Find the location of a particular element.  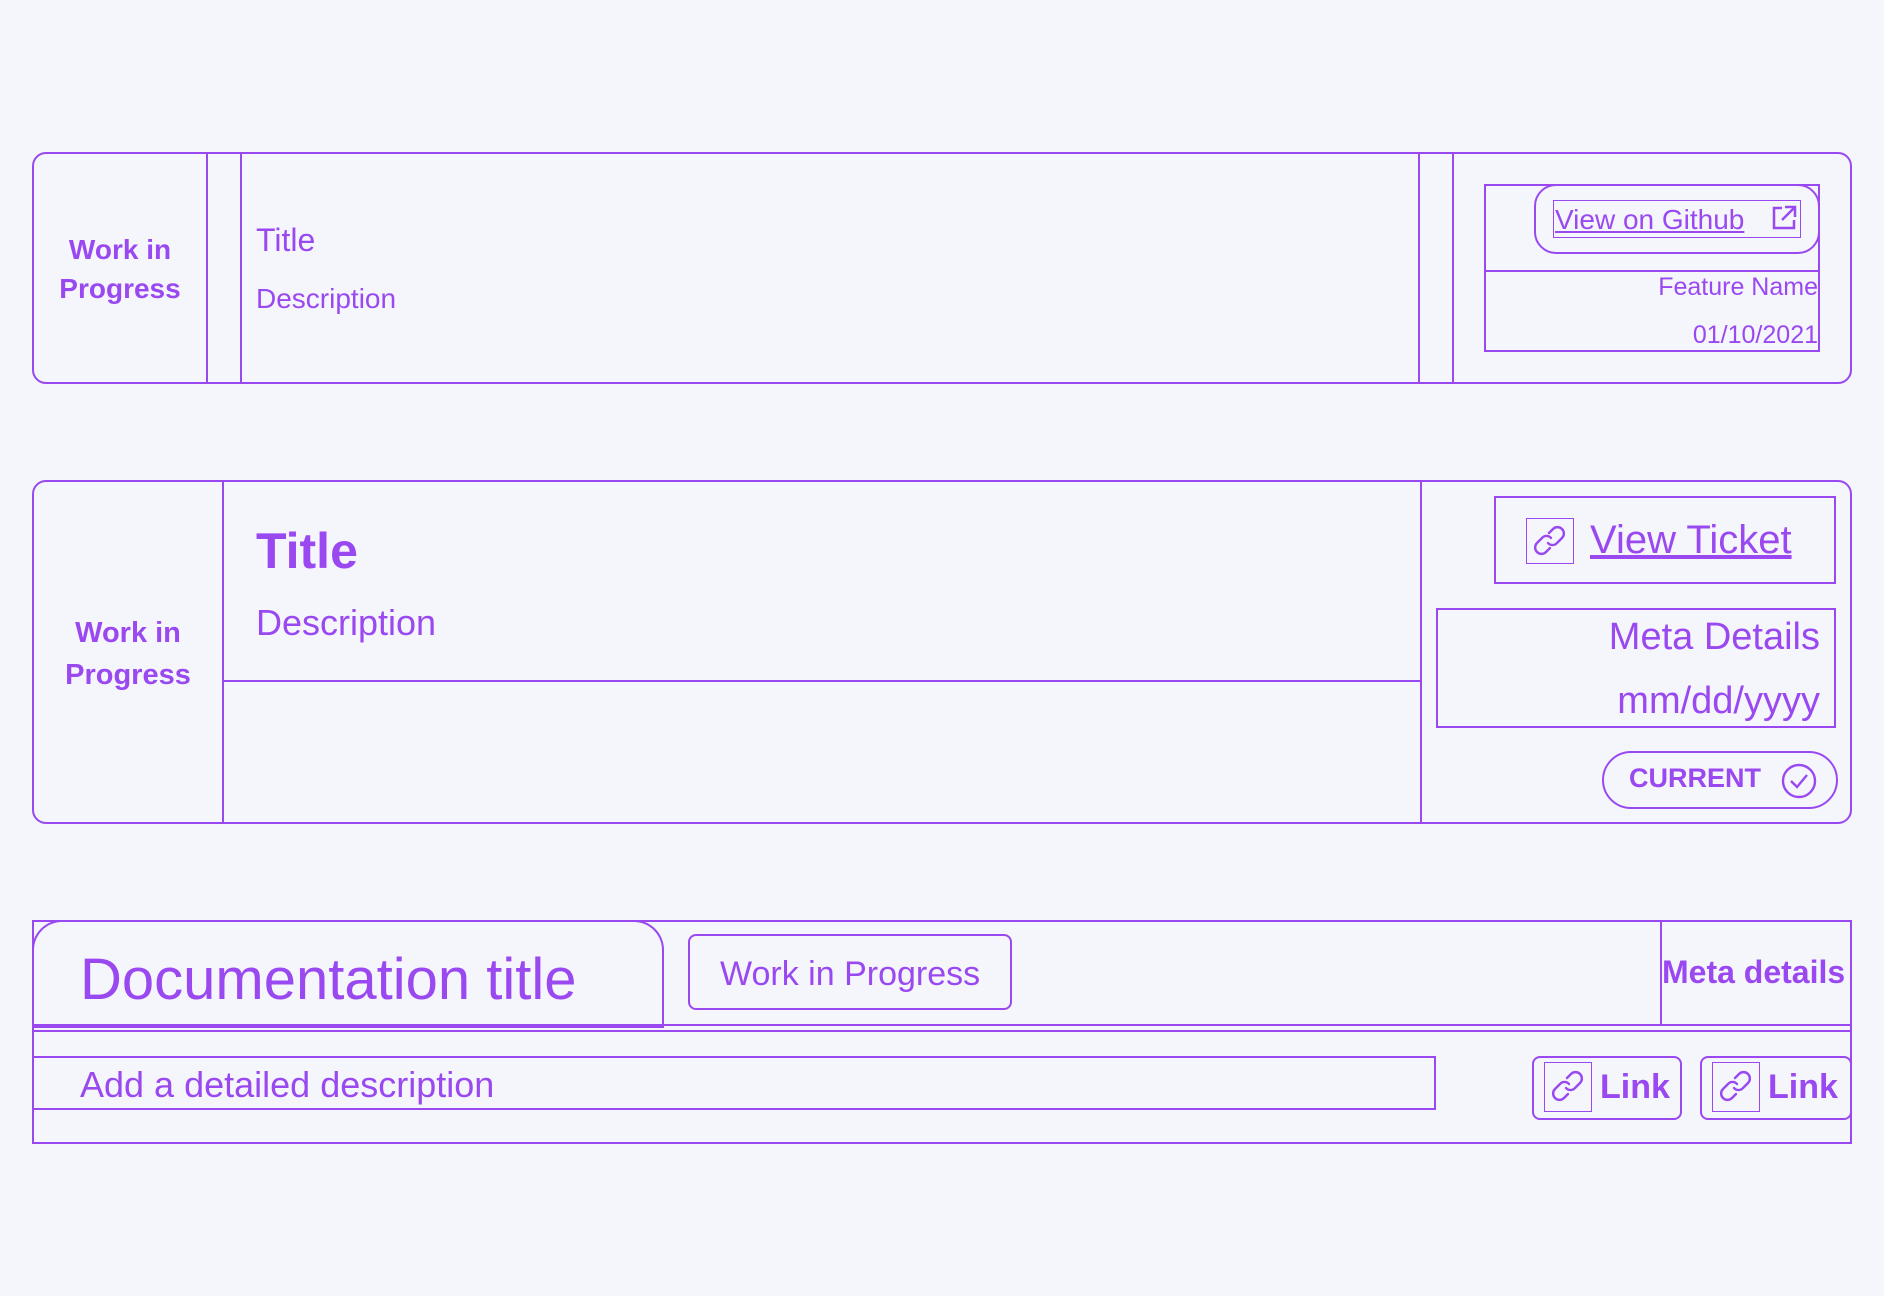

description-placeholder: Add a detailed description is located at coordinates (287, 1084).